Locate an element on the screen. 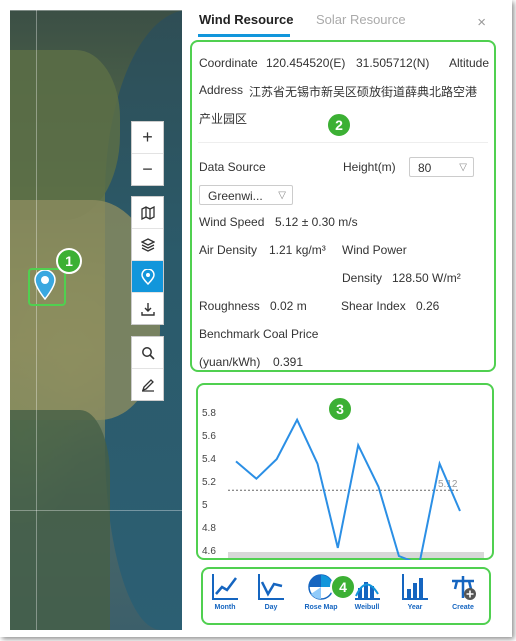 The image size is (516, 641). tab-wind-resource: Wind Resource is located at coordinates (246, 19).